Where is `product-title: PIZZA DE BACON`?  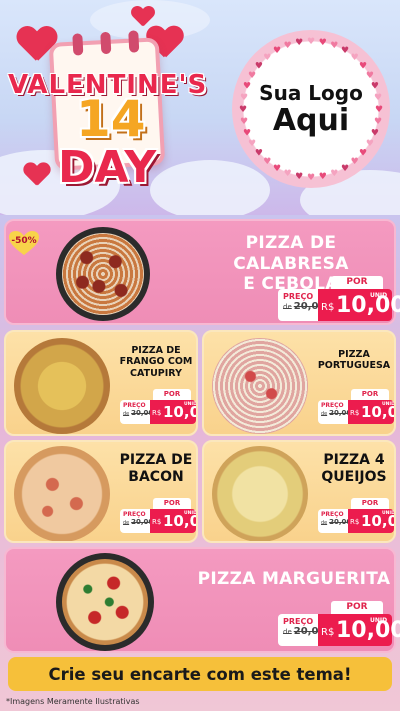
product-title: PIZZA DE BACON is located at coordinates (156, 468).